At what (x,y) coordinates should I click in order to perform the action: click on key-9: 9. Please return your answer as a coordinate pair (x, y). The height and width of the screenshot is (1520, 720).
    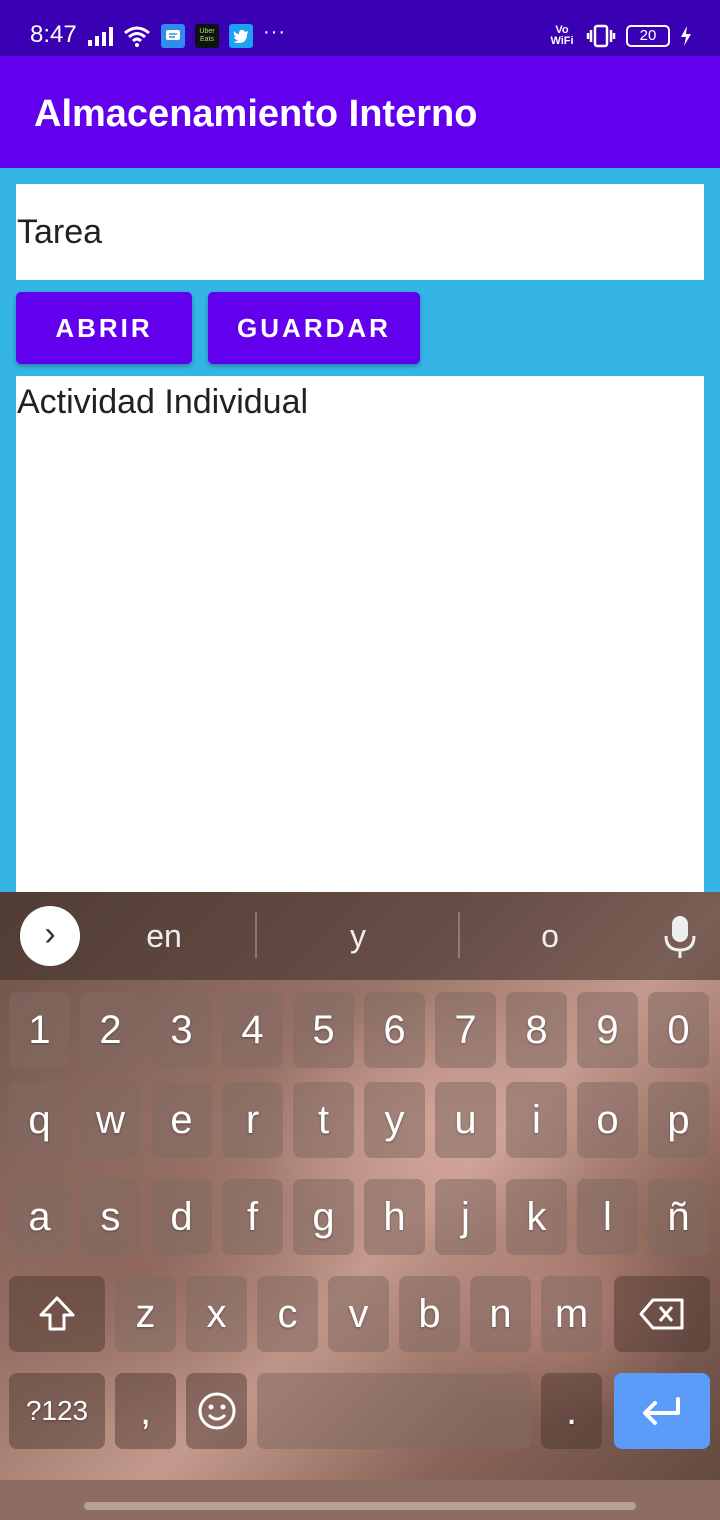
    Looking at the image, I should click on (607, 1030).